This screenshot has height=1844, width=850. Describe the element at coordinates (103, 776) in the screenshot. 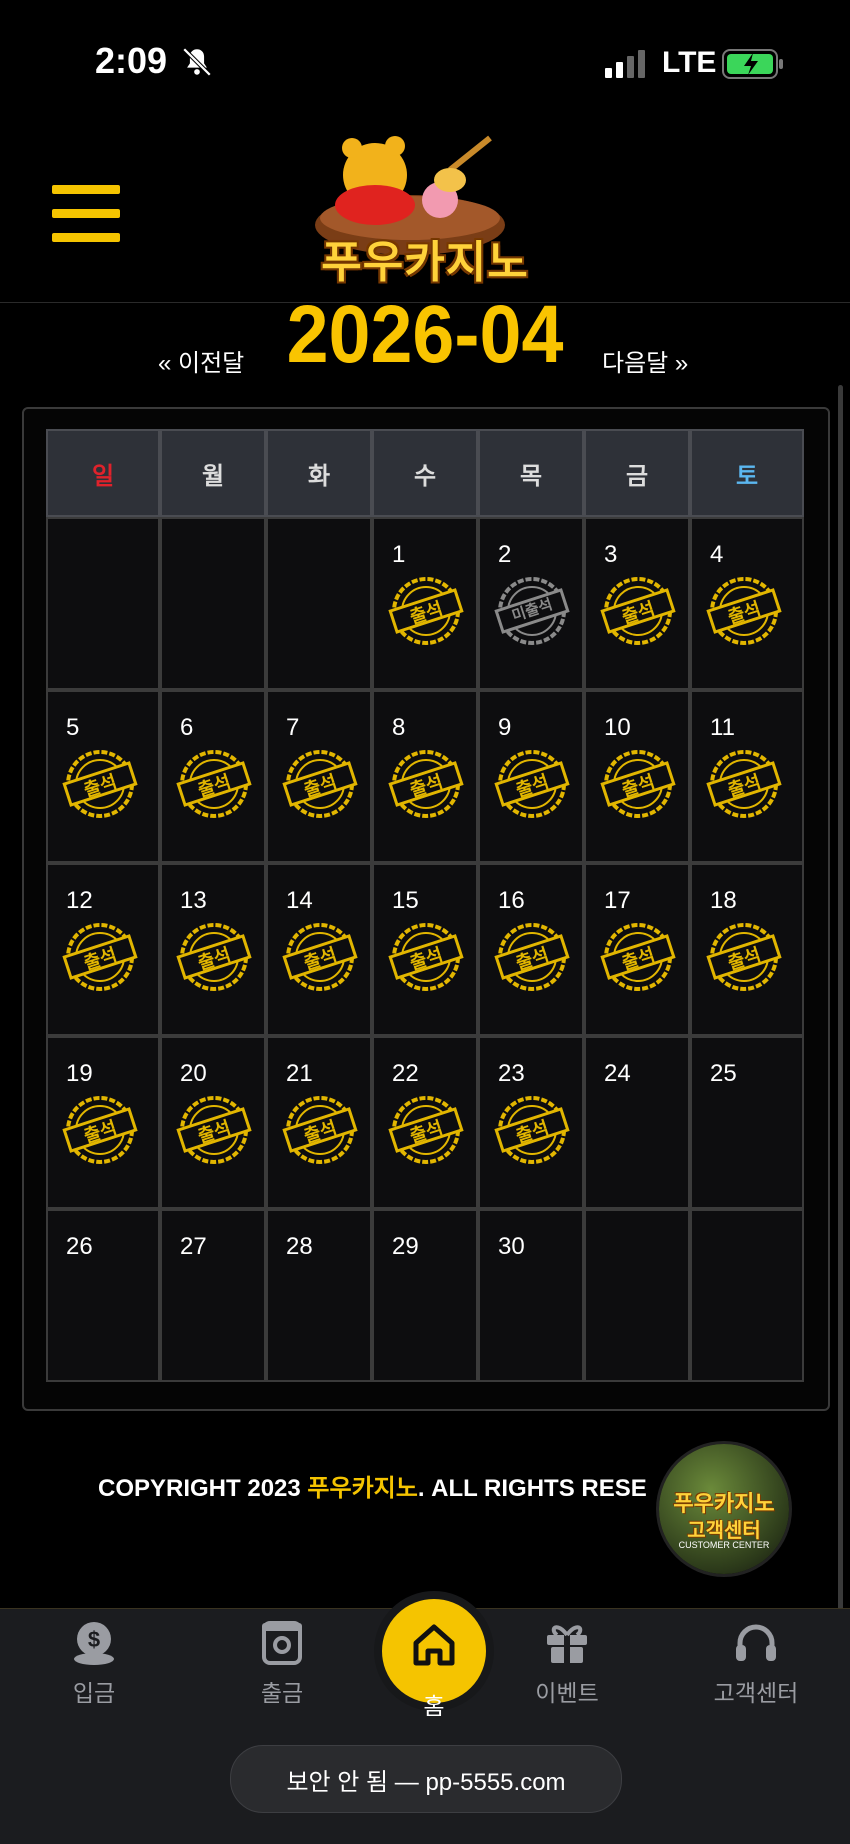

I see `calendar-day-cell: 5 출석` at that location.